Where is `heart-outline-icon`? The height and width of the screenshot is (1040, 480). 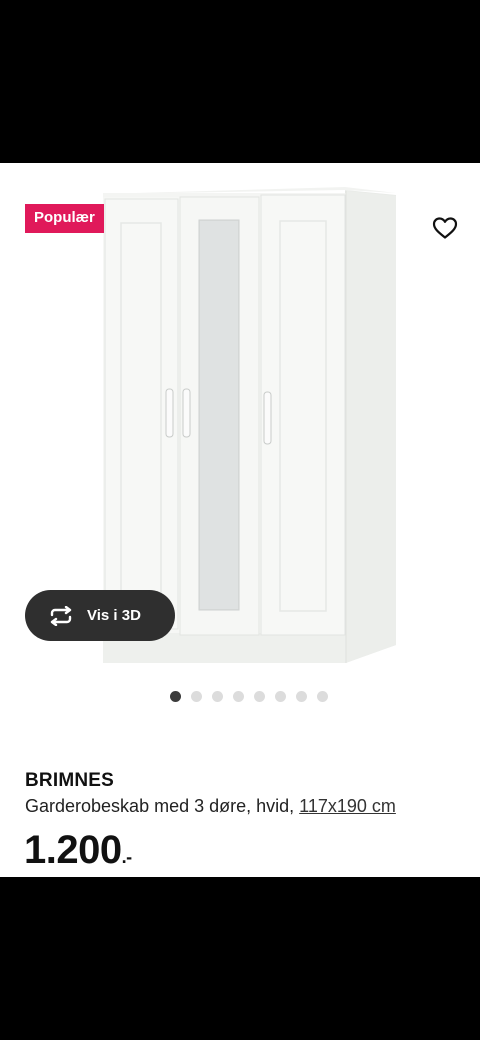 heart-outline-icon is located at coordinates (445, 228).